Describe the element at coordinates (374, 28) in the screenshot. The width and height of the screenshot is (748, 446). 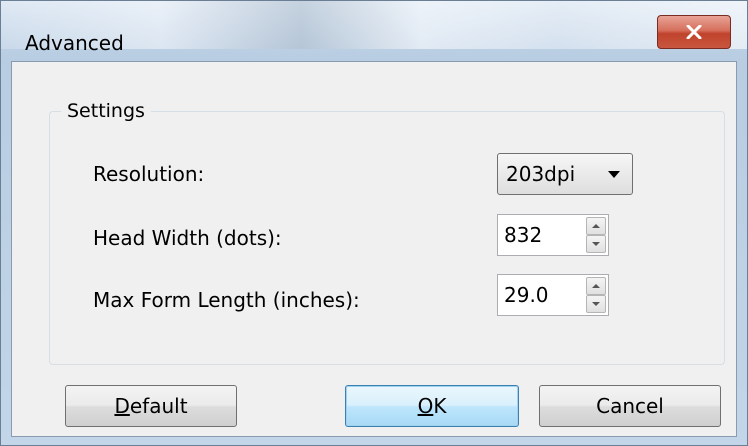
I see `title-bar: Advanced` at that location.